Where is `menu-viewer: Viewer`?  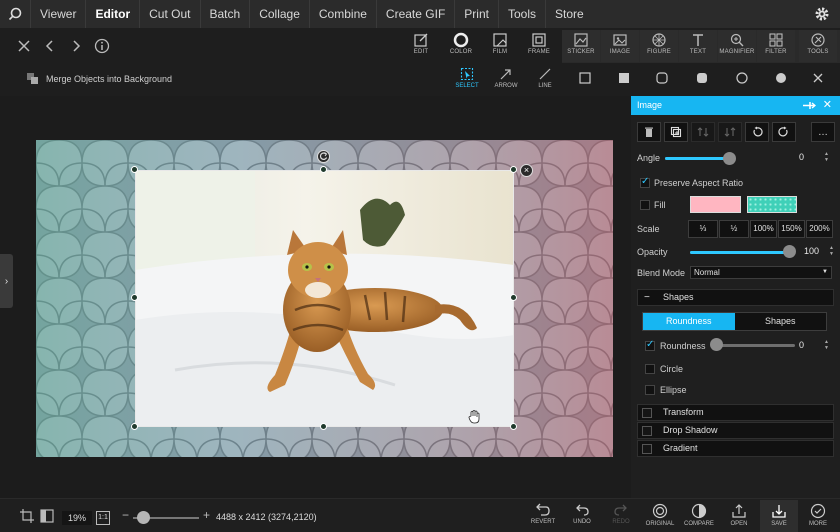 menu-viewer: Viewer is located at coordinates (57, 14).